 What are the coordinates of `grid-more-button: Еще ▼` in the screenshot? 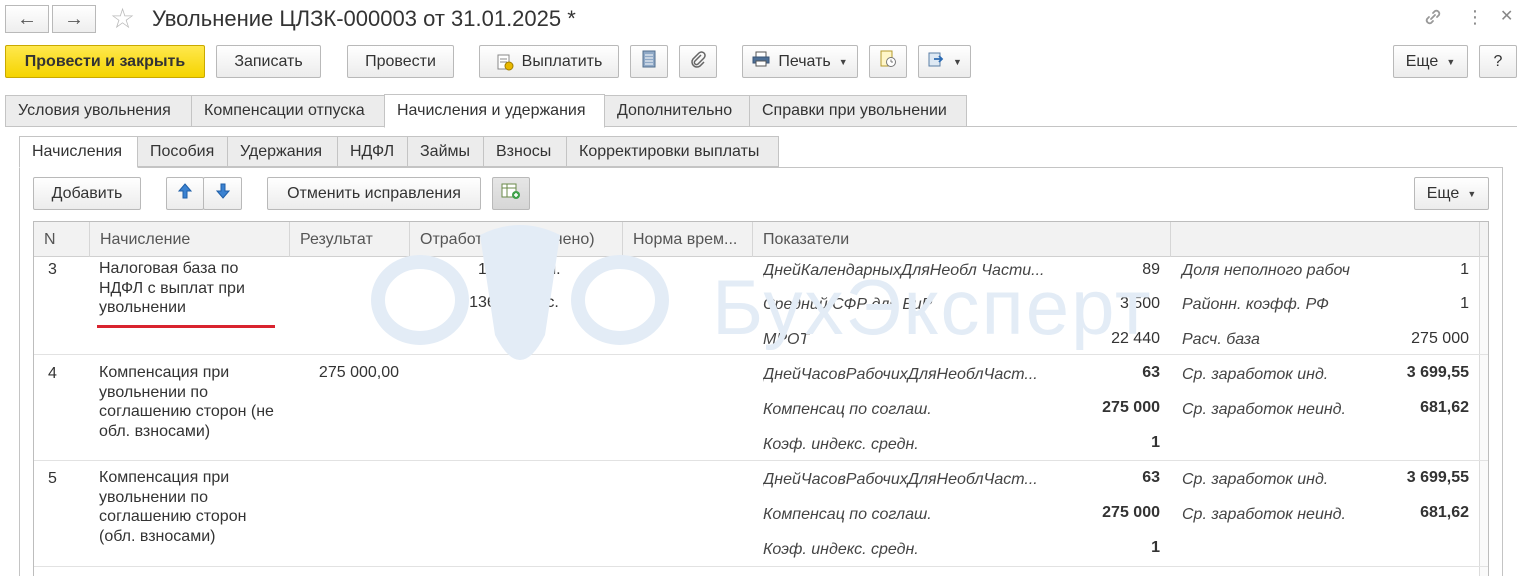 It's located at (1451, 193).